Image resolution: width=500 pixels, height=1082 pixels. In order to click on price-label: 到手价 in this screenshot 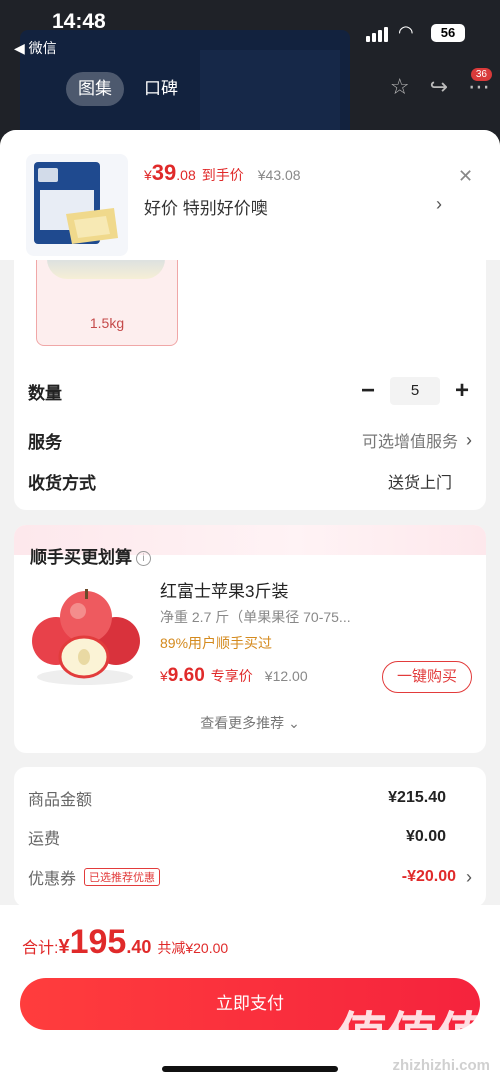, I will do `click(222, 175)`.